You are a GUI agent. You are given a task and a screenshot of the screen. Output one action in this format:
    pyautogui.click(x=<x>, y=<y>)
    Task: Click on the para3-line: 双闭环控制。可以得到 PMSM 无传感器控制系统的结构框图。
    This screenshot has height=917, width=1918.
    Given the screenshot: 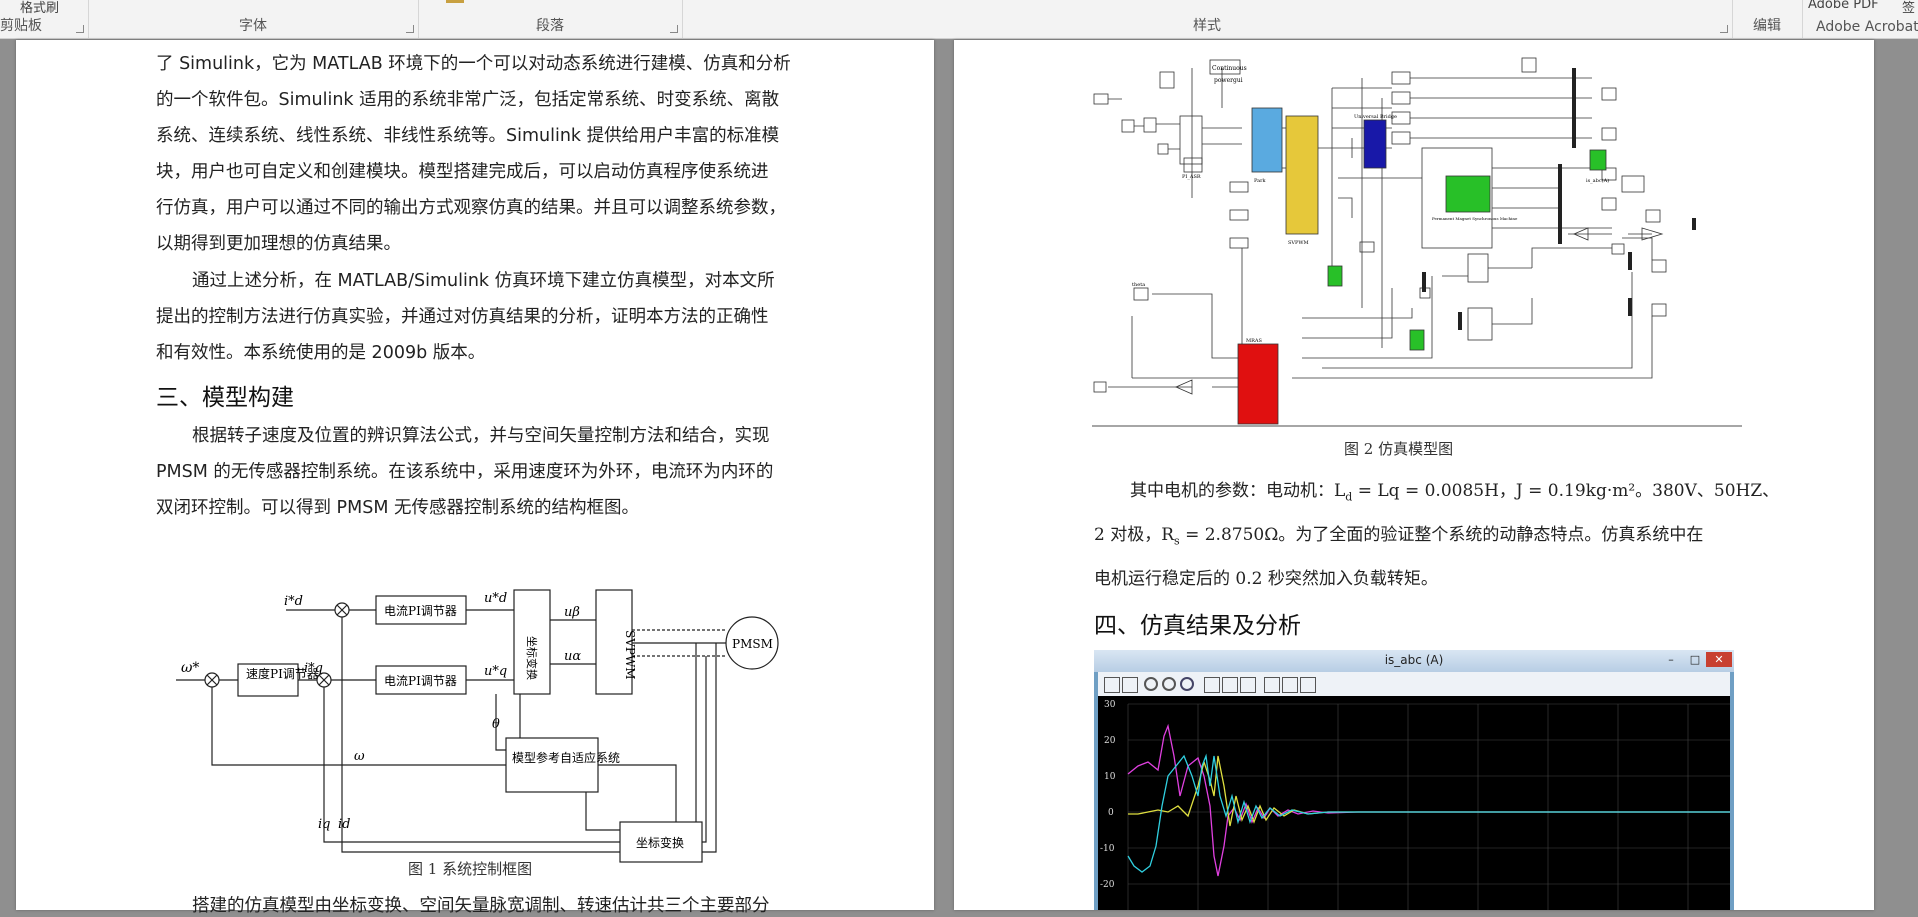 What is the action you would take?
    pyautogui.click(x=397, y=508)
    